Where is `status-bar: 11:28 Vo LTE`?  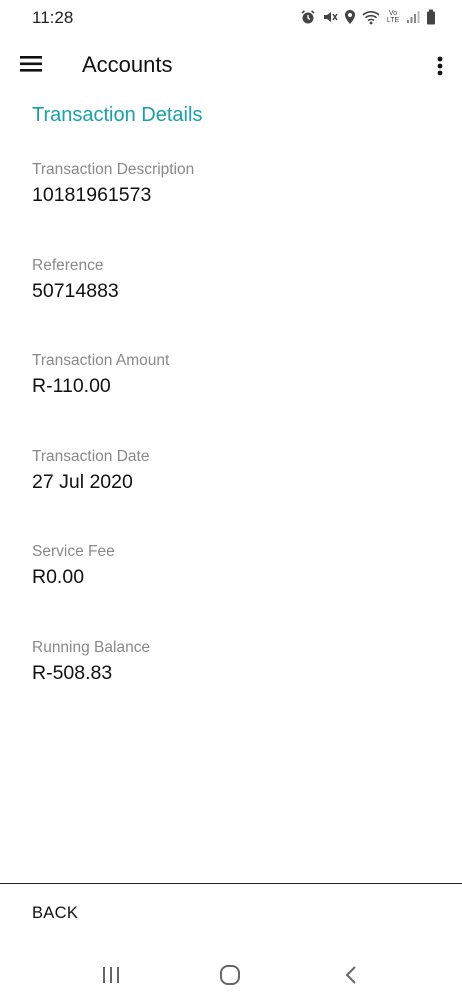
status-bar: 11:28 Vo LTE is located at coordinates (231, 18).